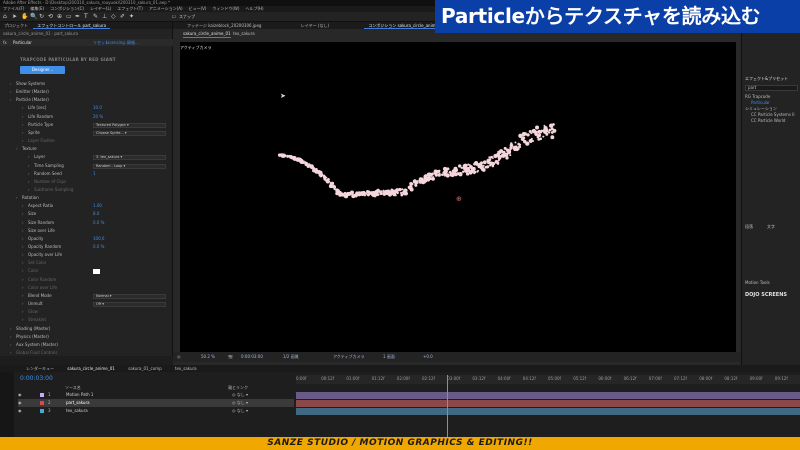 The width and height of the screenshot is (800, 450). Describe the element at coordinates (605, 378) in the screenshot. I see `ruler-tick-label: 06:00f` at that location.